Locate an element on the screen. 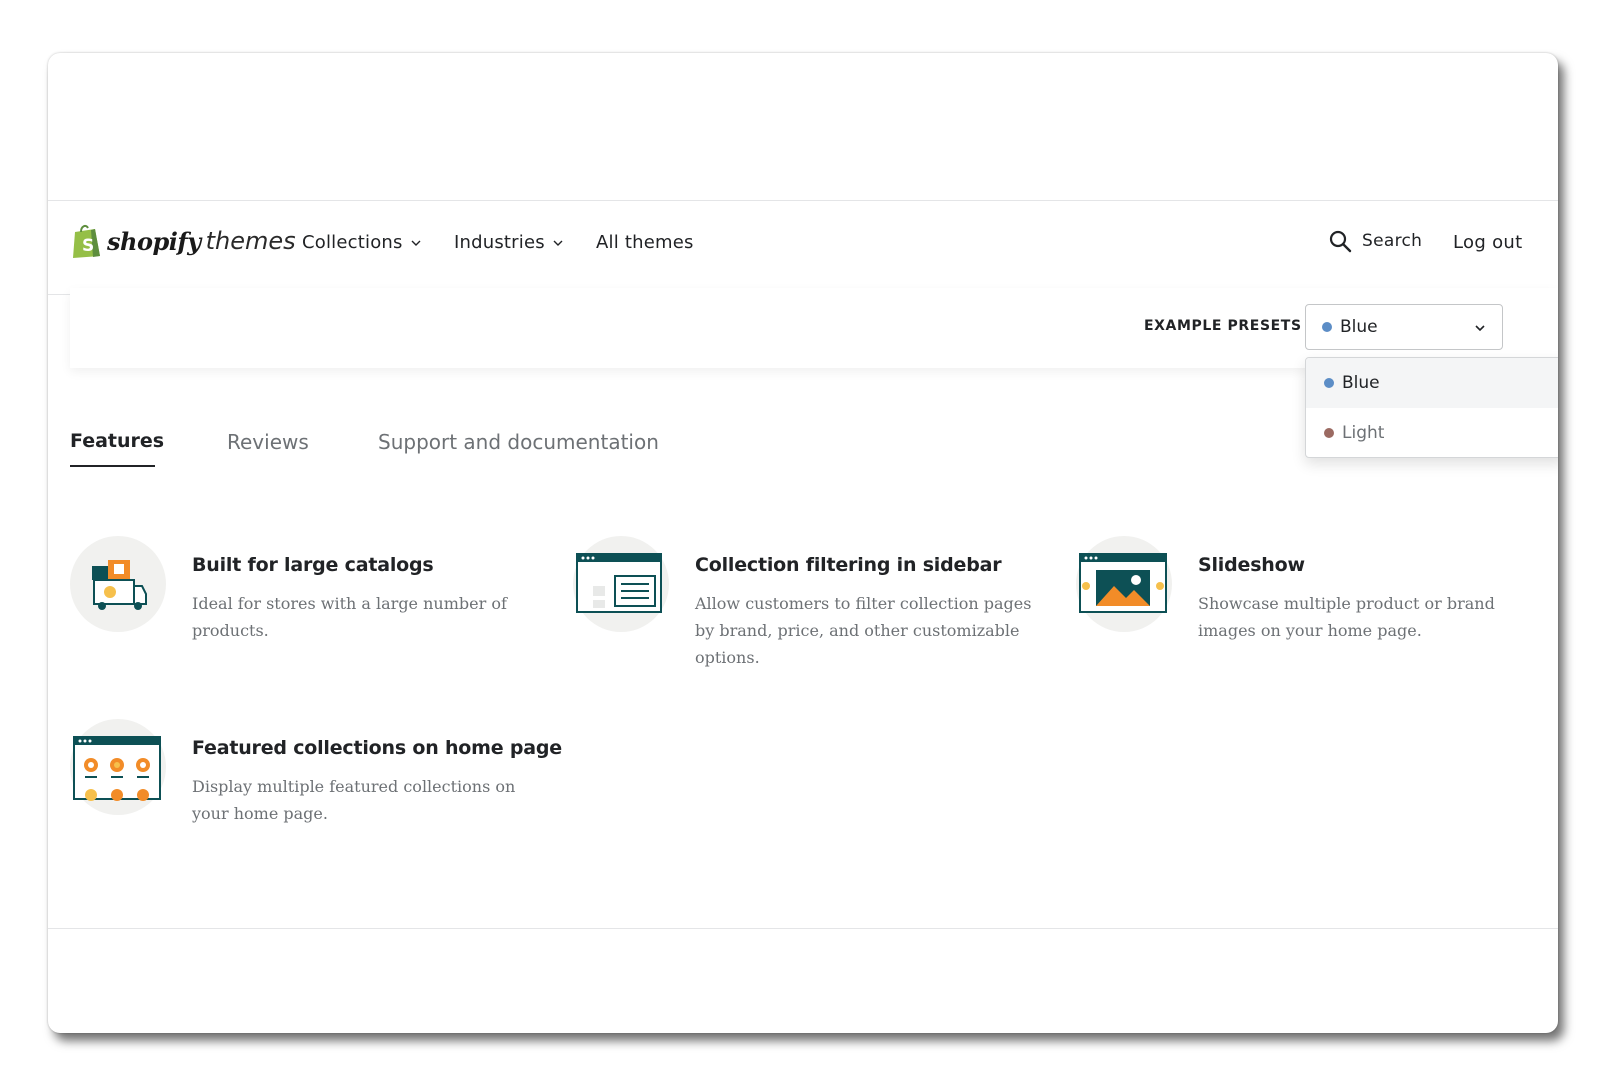 This screenshot has width=1600, height=1080. bottom-divider is located at coordinates (803, 928).